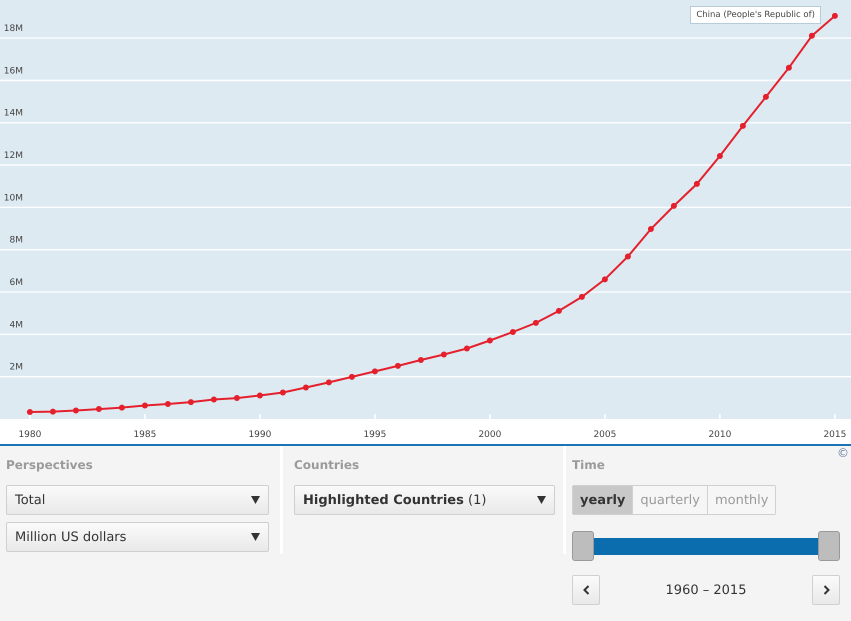  I want to click on x-axis-label: 2015, so click(834, 435).